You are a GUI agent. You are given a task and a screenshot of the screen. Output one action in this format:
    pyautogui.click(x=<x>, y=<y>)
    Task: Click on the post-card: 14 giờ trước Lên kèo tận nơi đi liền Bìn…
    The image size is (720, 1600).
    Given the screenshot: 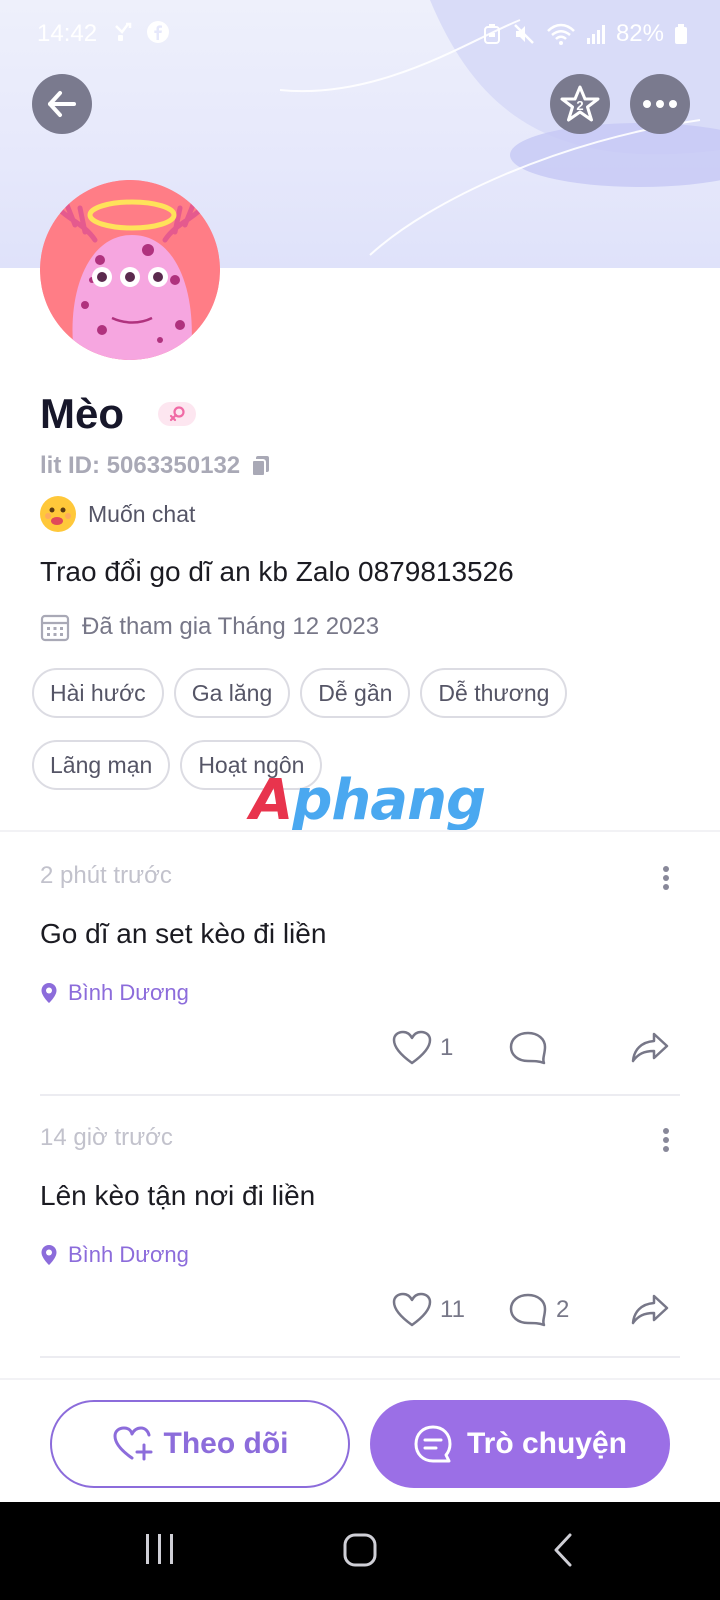 What is the action you would take?
    pyautogui.click(x=360, y=1242)
    